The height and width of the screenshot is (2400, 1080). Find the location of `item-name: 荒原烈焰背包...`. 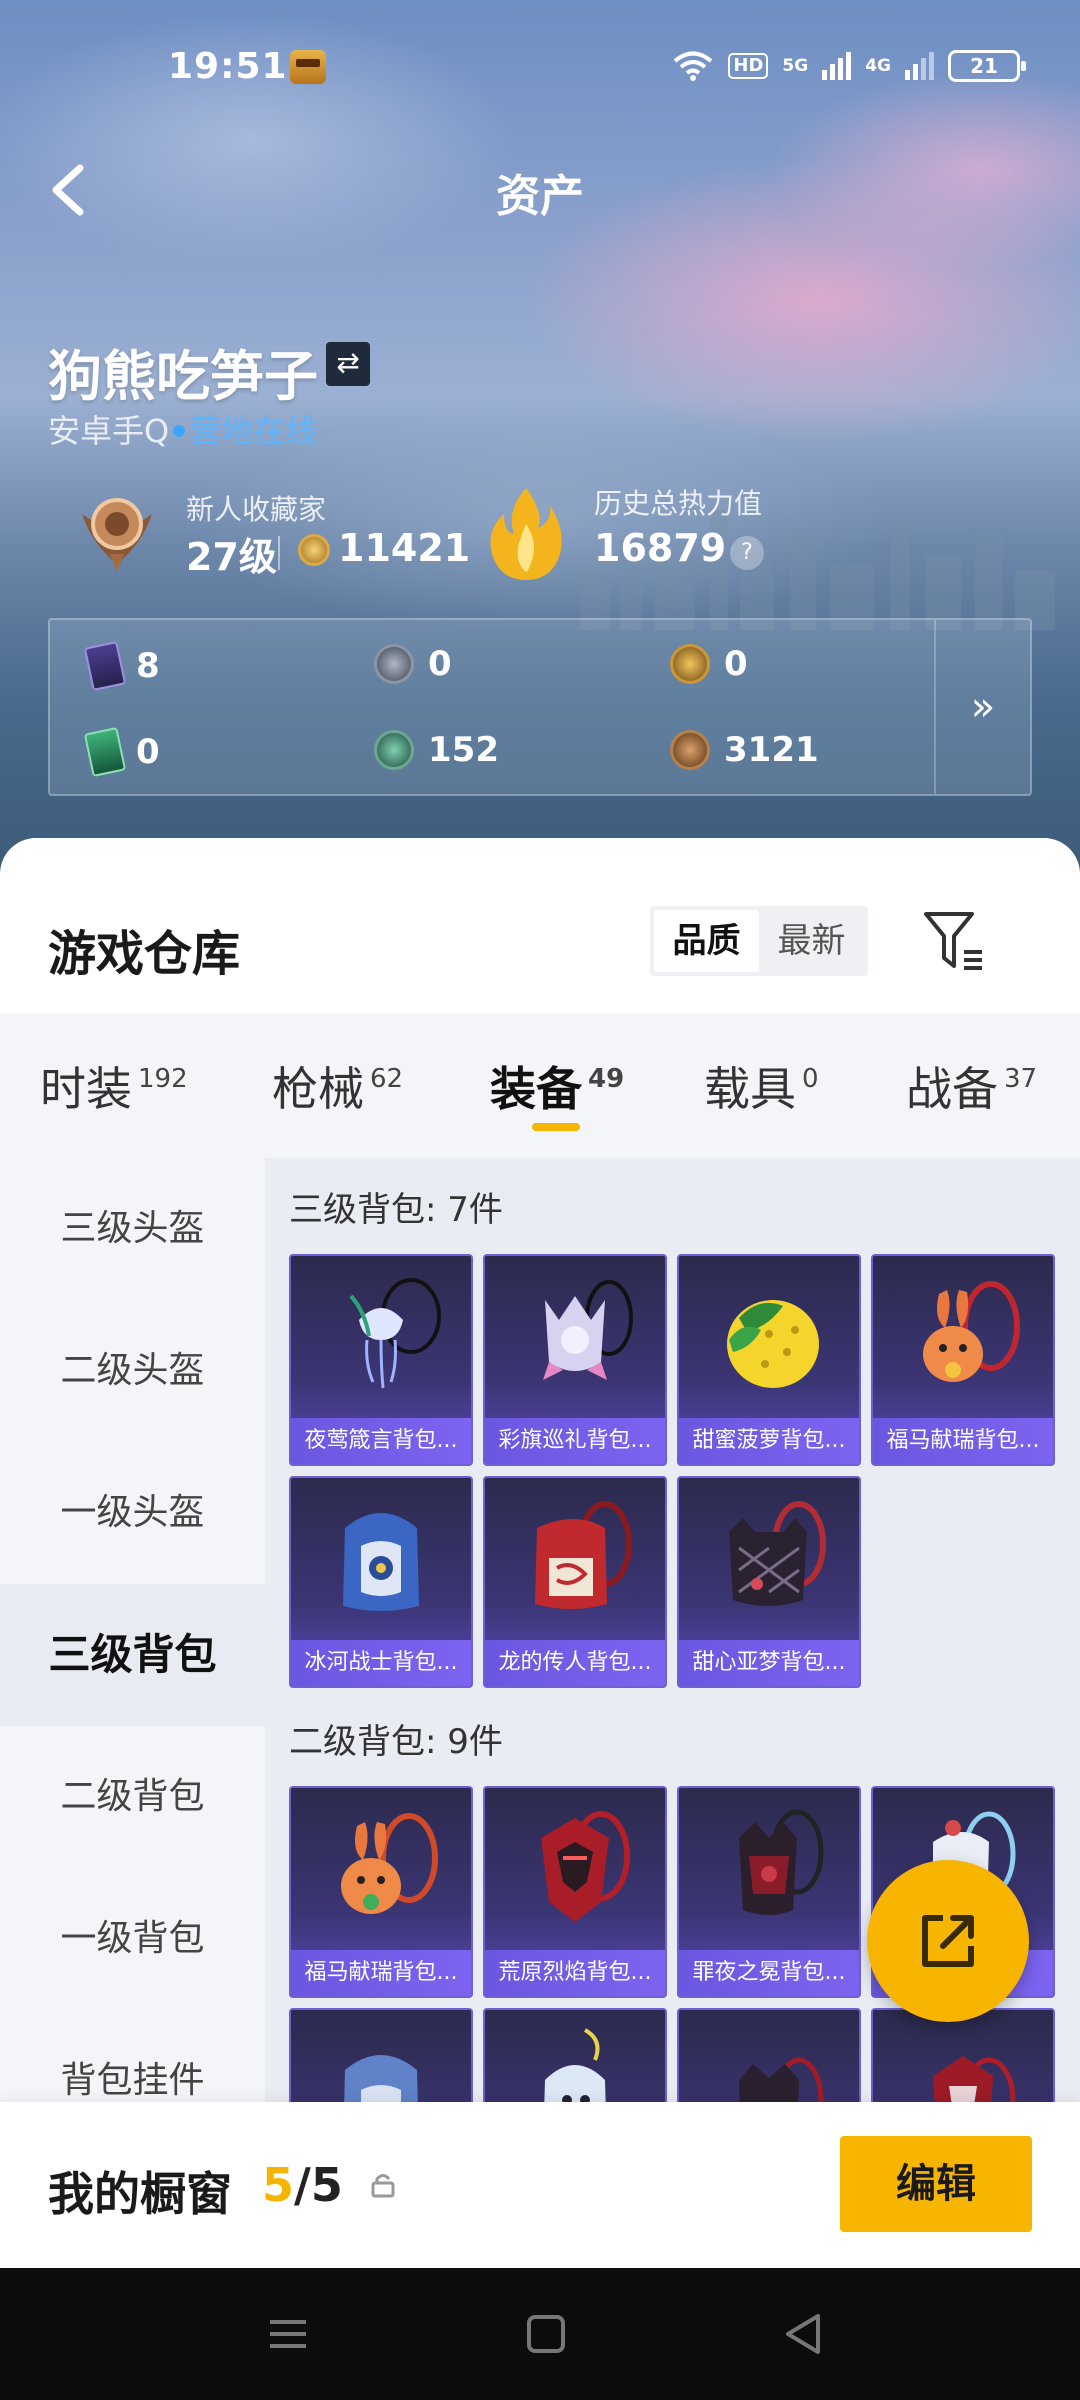

item-name: 荒原烈焰背包... is located at coordinates (575, 1973).